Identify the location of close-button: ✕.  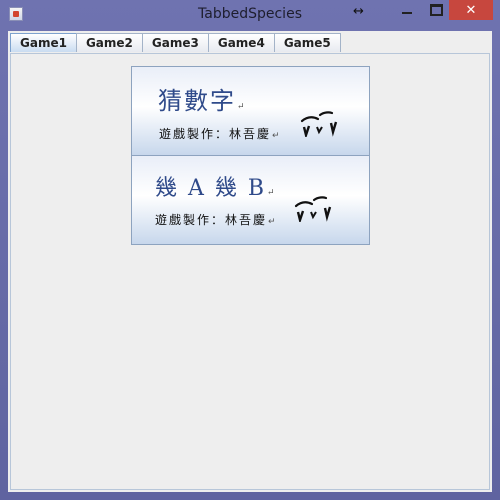
(471, 10).